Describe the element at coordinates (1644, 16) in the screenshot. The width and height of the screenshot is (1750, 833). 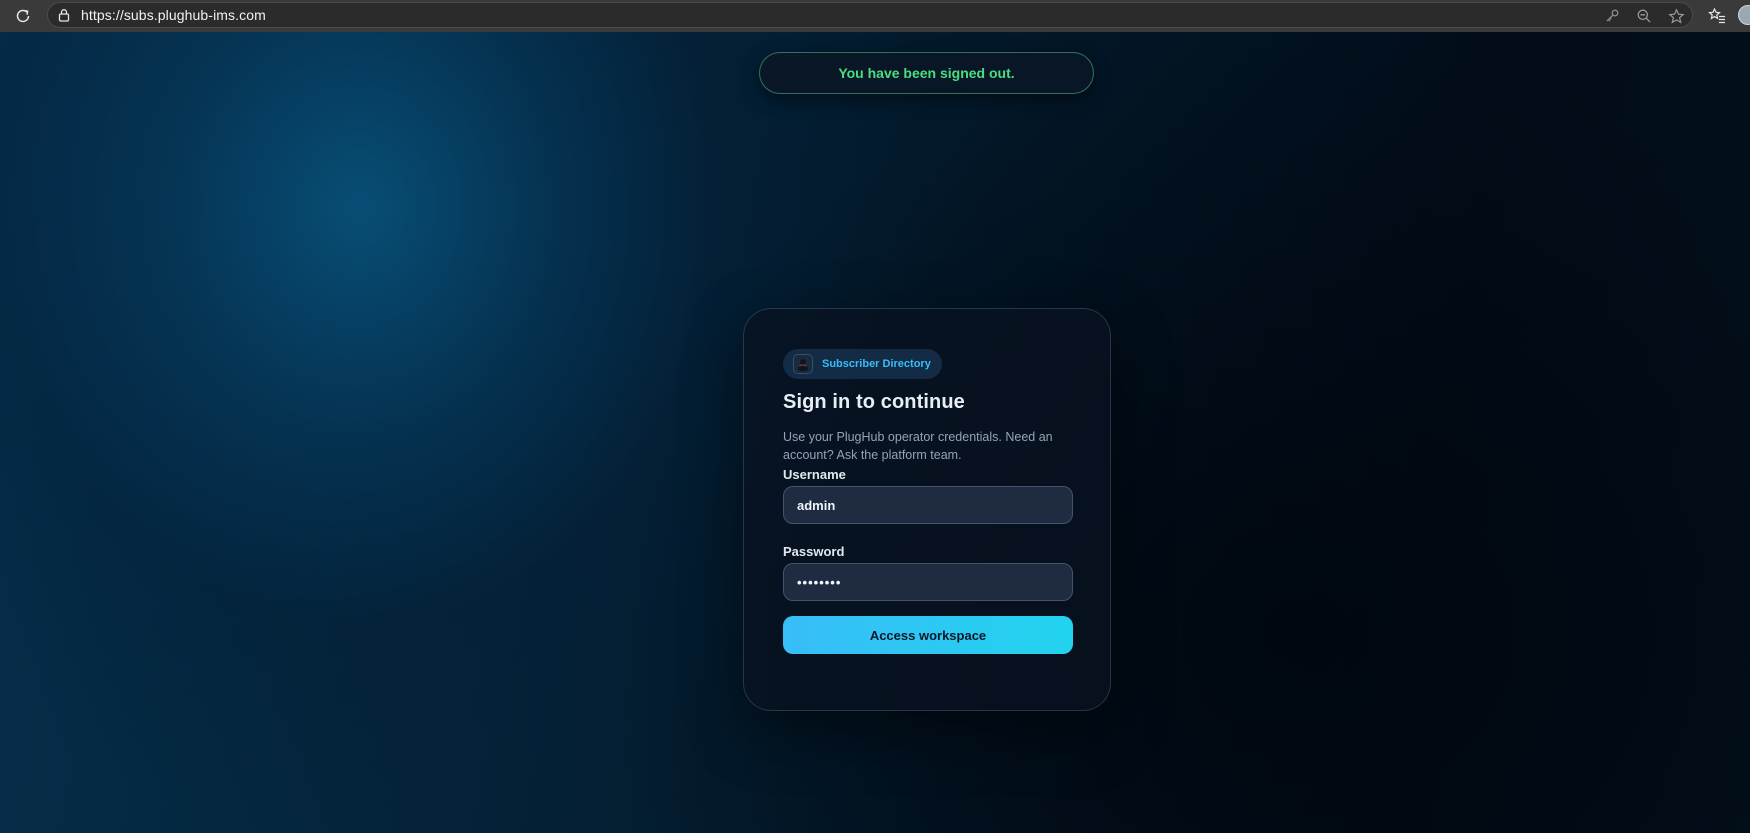
I see `zoom-out-icon` at that location.